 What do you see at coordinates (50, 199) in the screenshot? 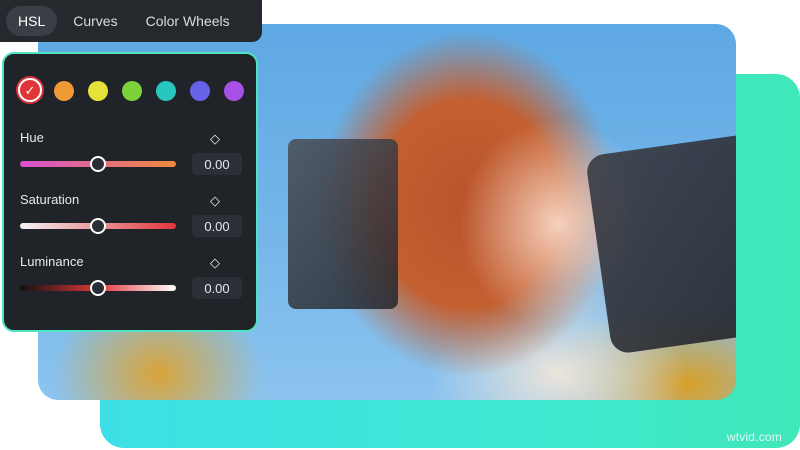
I see `saturation-label: Saturation` at bounding box center [50, 199].